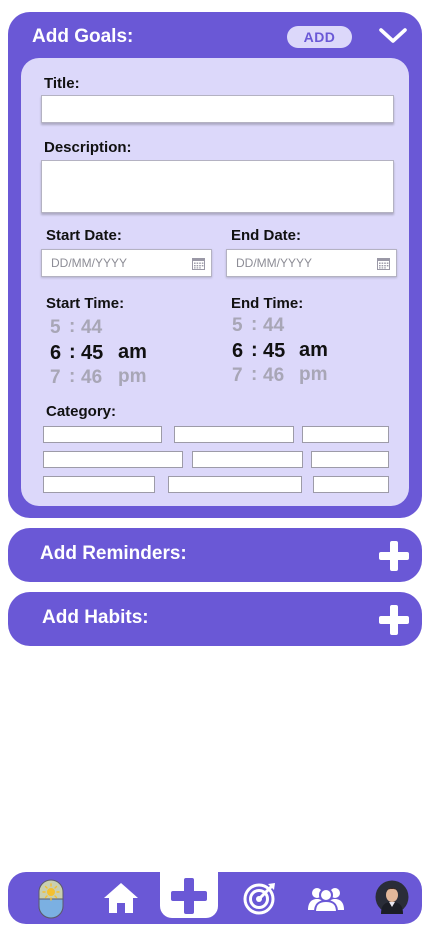 Image resolution: width=430 pixels, height=932 pixels. What do you see at coordinates (273, 326) in the screenshot?
I see `end-minute-prev: 44` at bounding box center [273, 326].